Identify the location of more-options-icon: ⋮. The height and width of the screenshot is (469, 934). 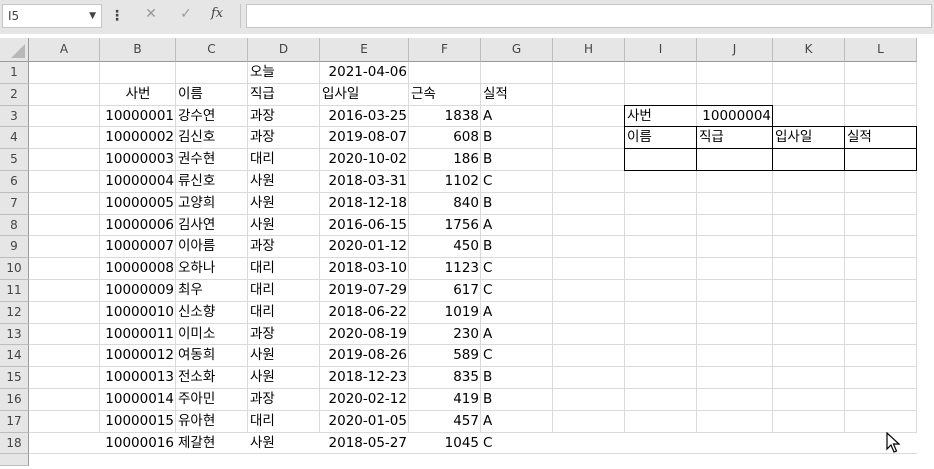
(117, 16).